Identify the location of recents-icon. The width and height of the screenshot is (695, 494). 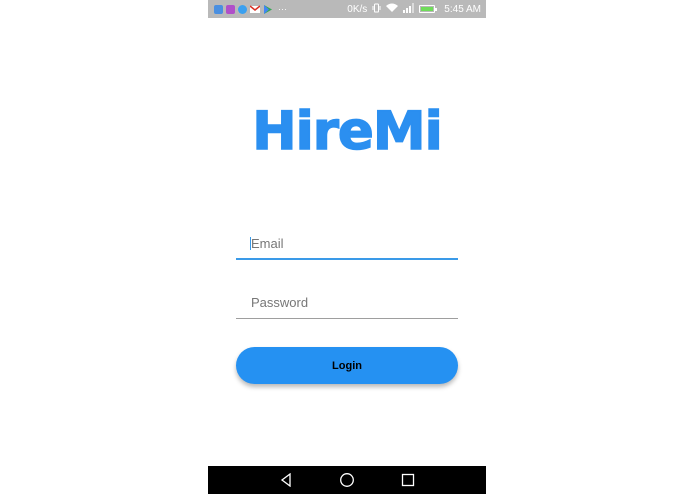
(408, 480).